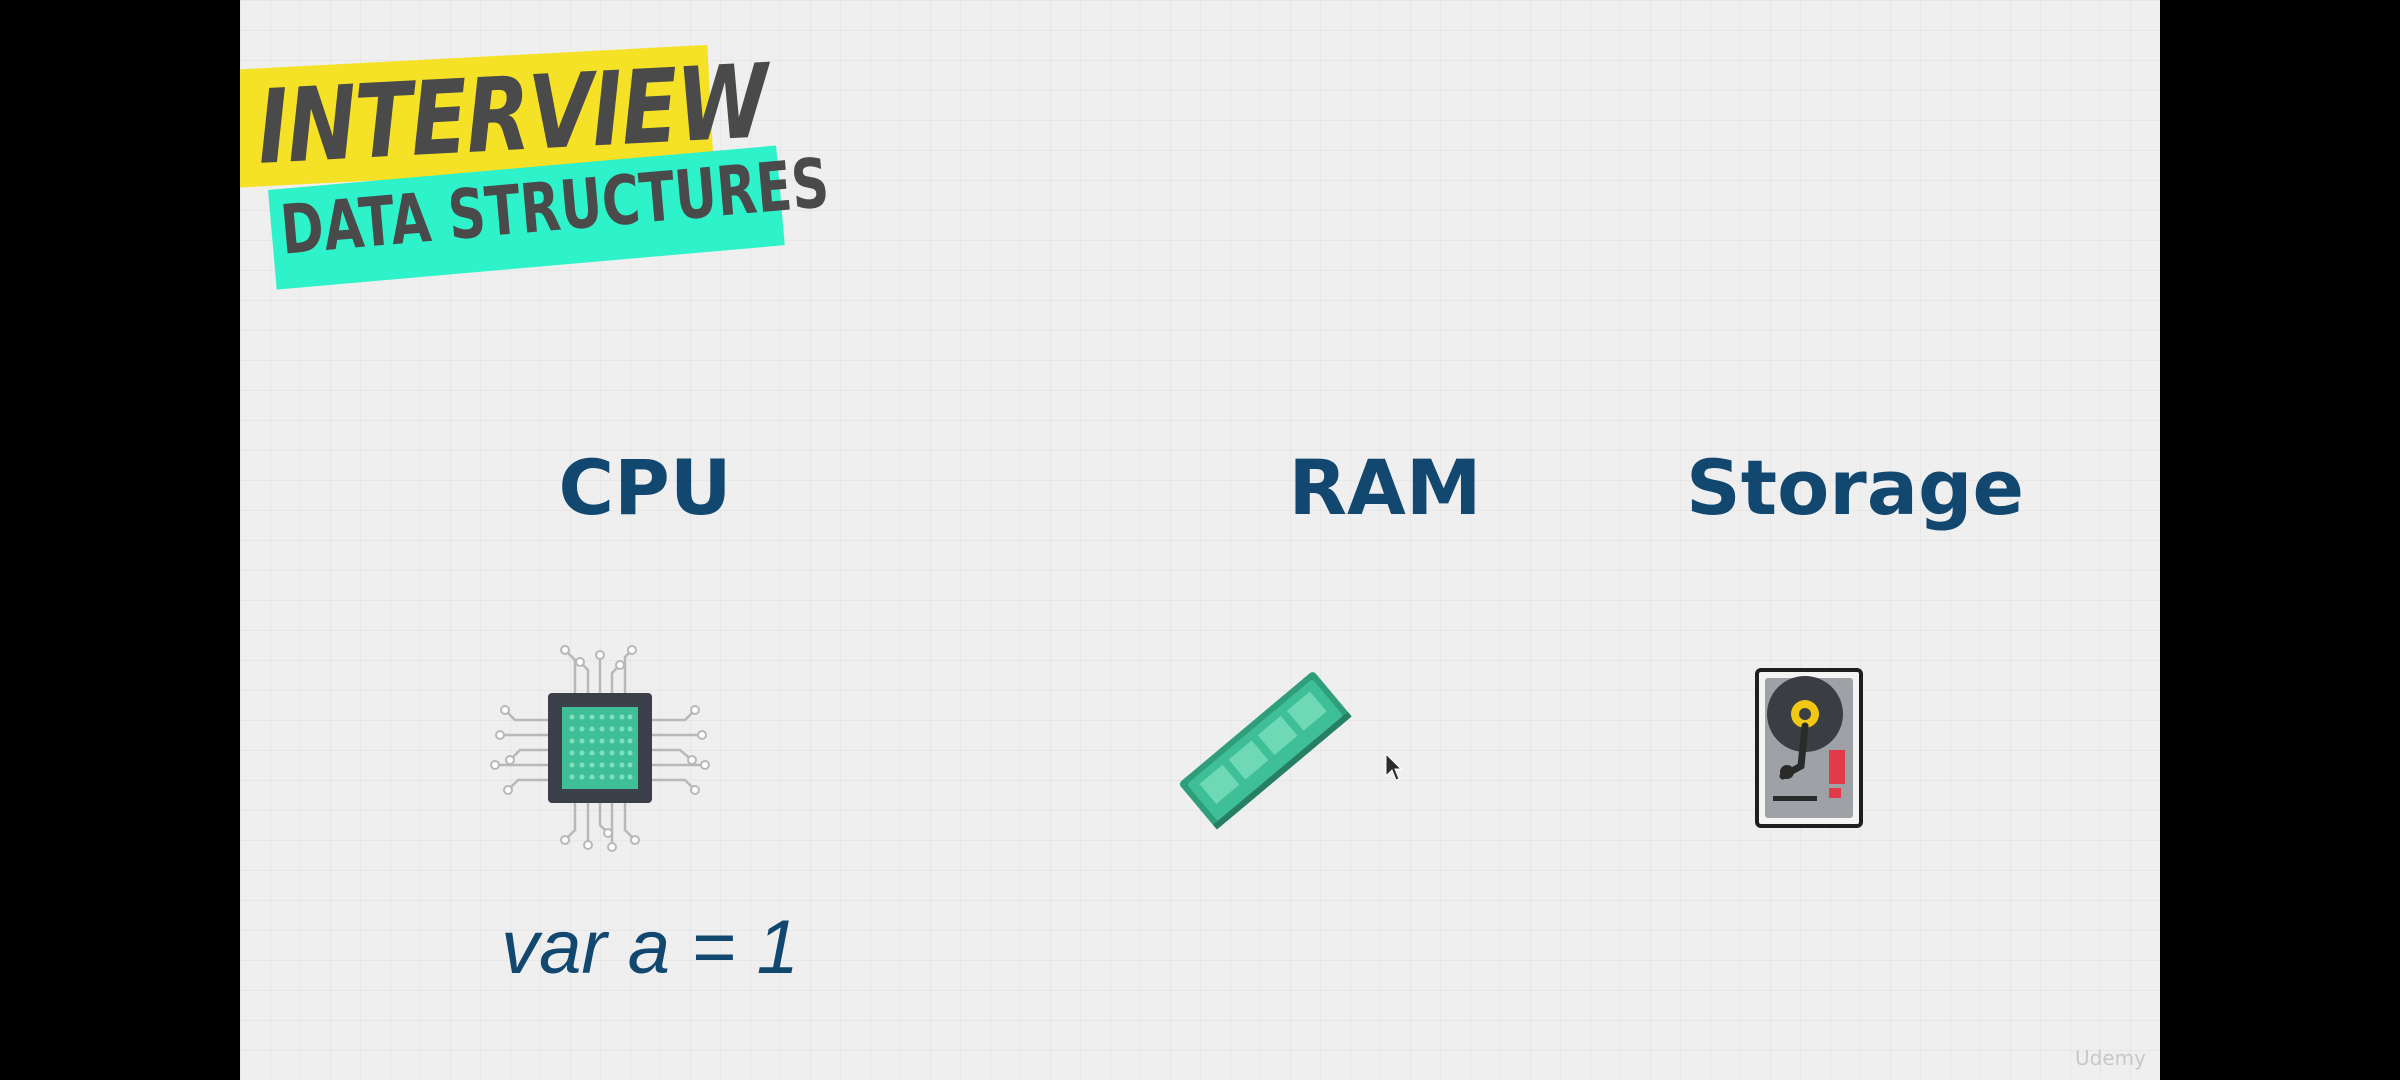  Describe the element at coordinates (1265, 751) in the screenshot. I see `ram-stick-icon` at that location.